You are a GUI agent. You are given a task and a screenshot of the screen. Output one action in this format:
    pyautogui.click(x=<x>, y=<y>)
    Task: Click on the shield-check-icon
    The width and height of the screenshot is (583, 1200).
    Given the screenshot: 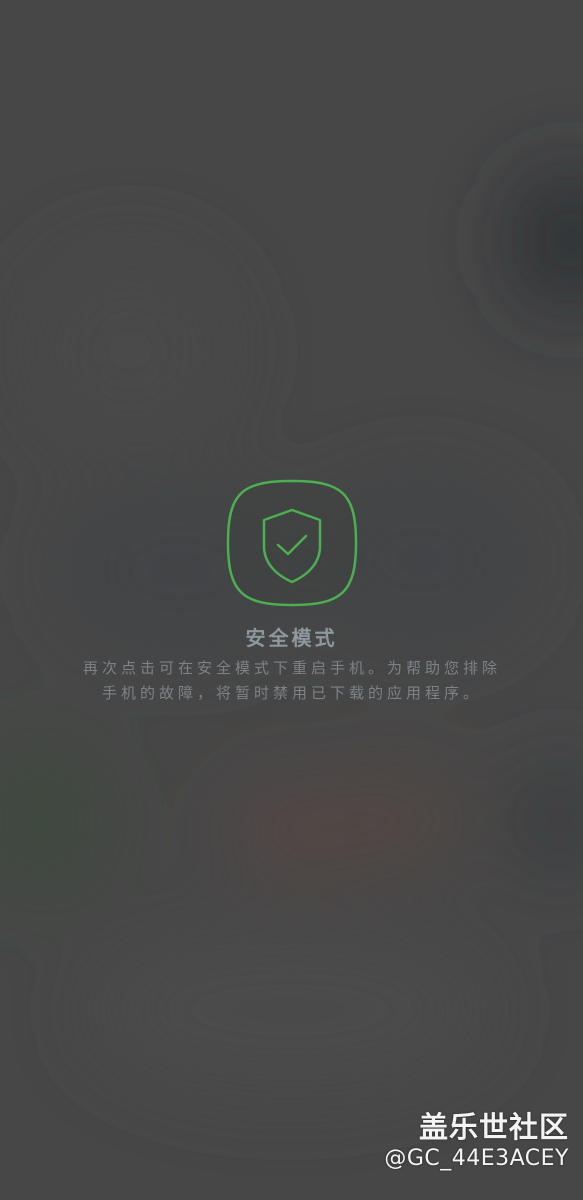 What is the action you would take?
    pyautogui.click(x=292, y=543)
    